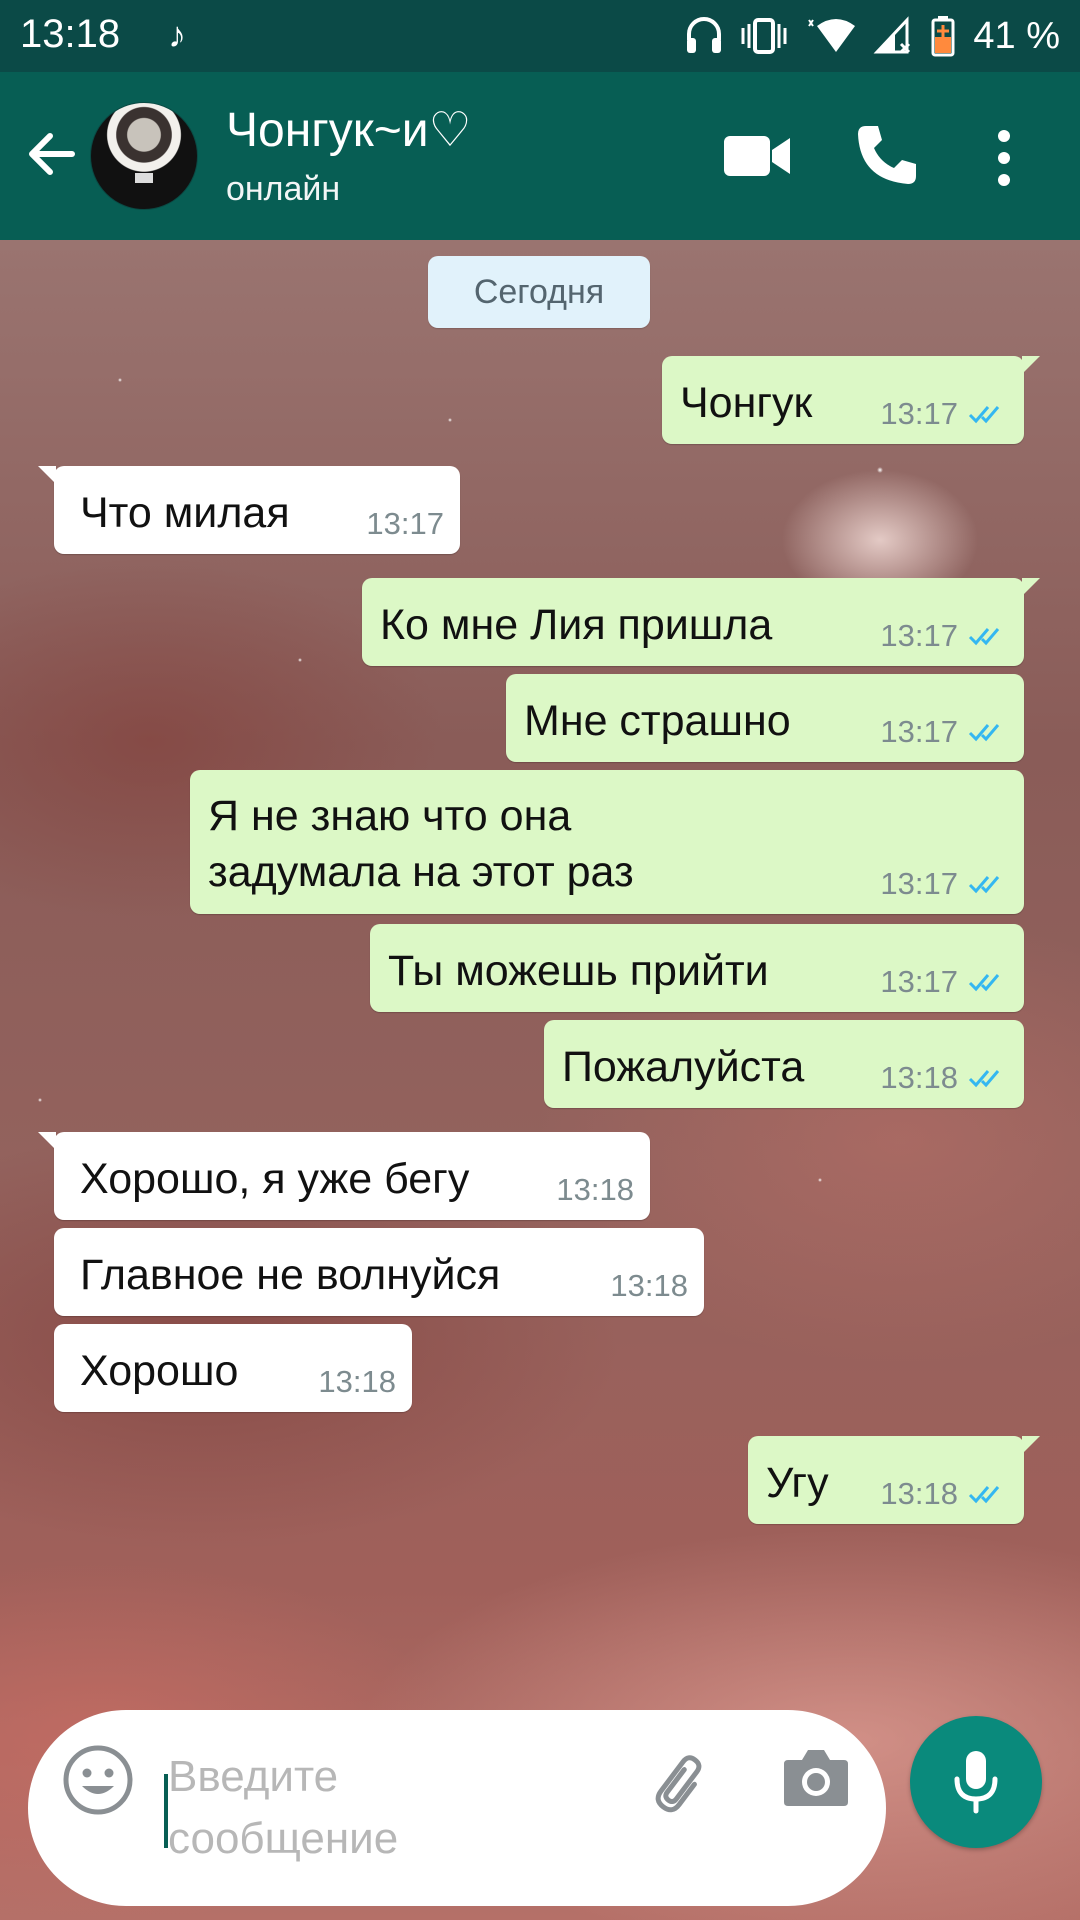 This screenshot has height=1920, width=1080. What do you see at coordinates (682, 1782) in the screenshot?
I see `paperclip-icon` at bounding box center [682, 1782].